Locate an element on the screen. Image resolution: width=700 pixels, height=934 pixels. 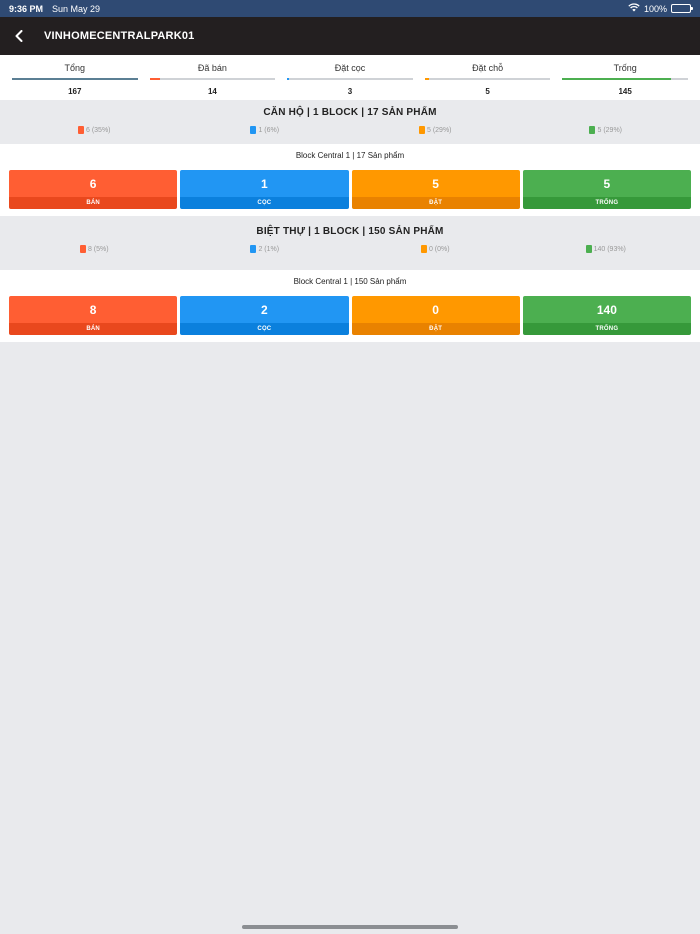
tile-value: 6 is located at coordinates (93, 183).